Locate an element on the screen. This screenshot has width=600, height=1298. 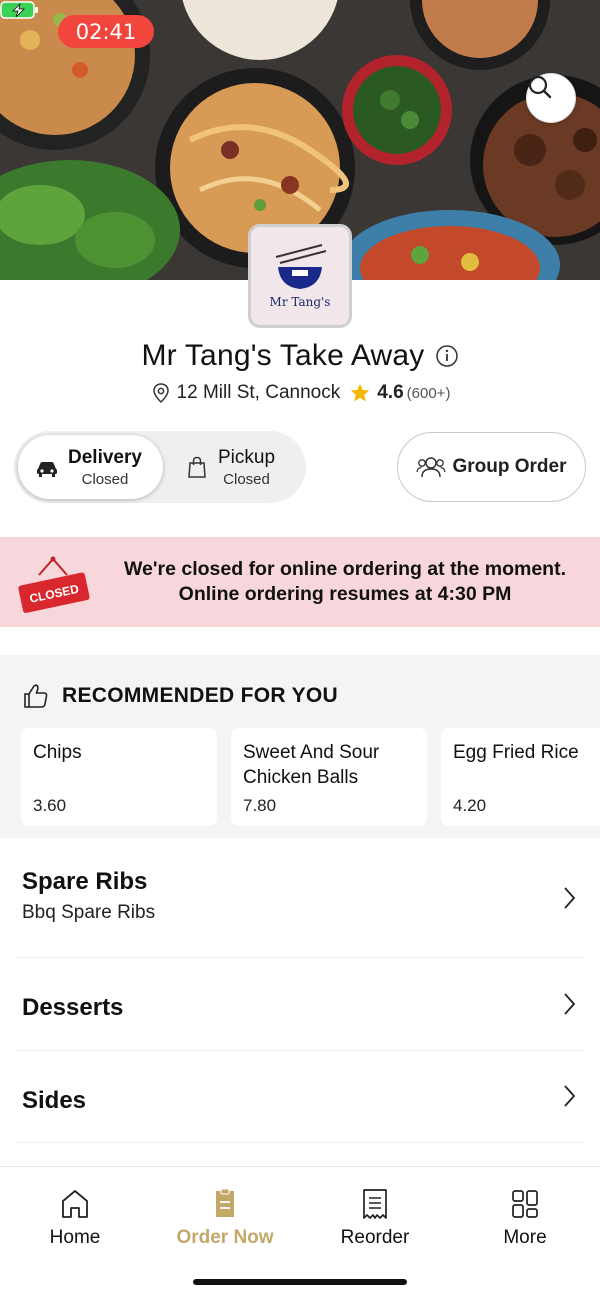
order-mode-toggle: Delivery Closed Pickup Closed is located at coordinates (160, 467).